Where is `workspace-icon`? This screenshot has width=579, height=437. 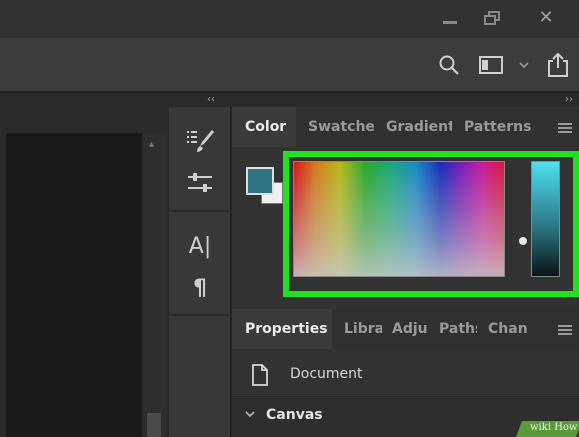
workspace-icon is located at coordinates (491, 65).